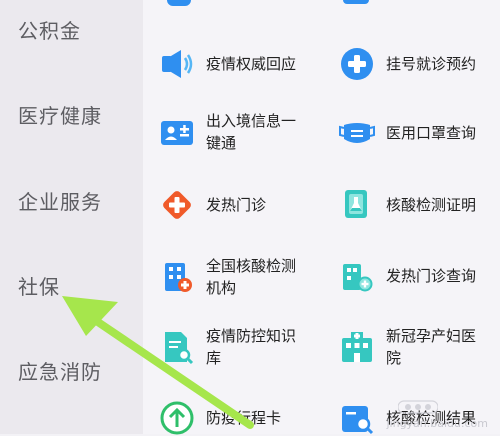  Describe the element at coordinates (251, 347) in the screenshot. I see `service-label: 疫情防控知识库` at that location.